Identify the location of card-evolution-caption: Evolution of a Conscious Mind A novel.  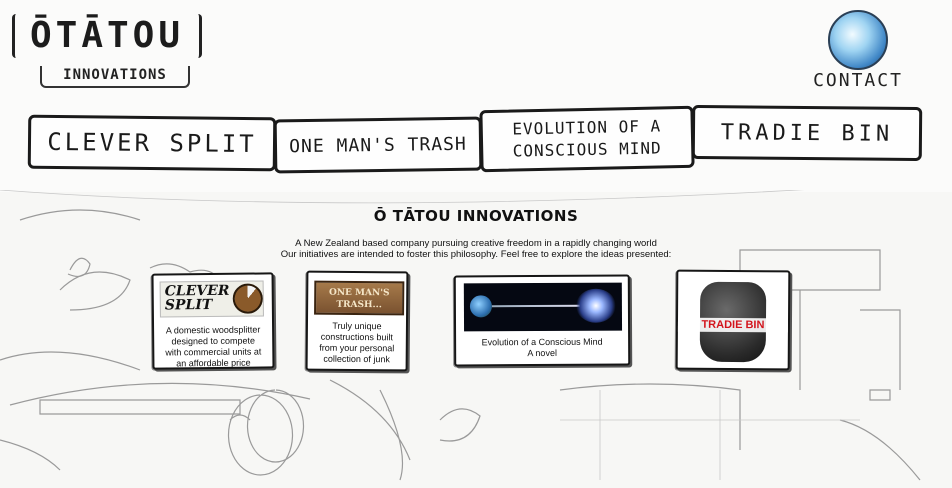
(542, 348).